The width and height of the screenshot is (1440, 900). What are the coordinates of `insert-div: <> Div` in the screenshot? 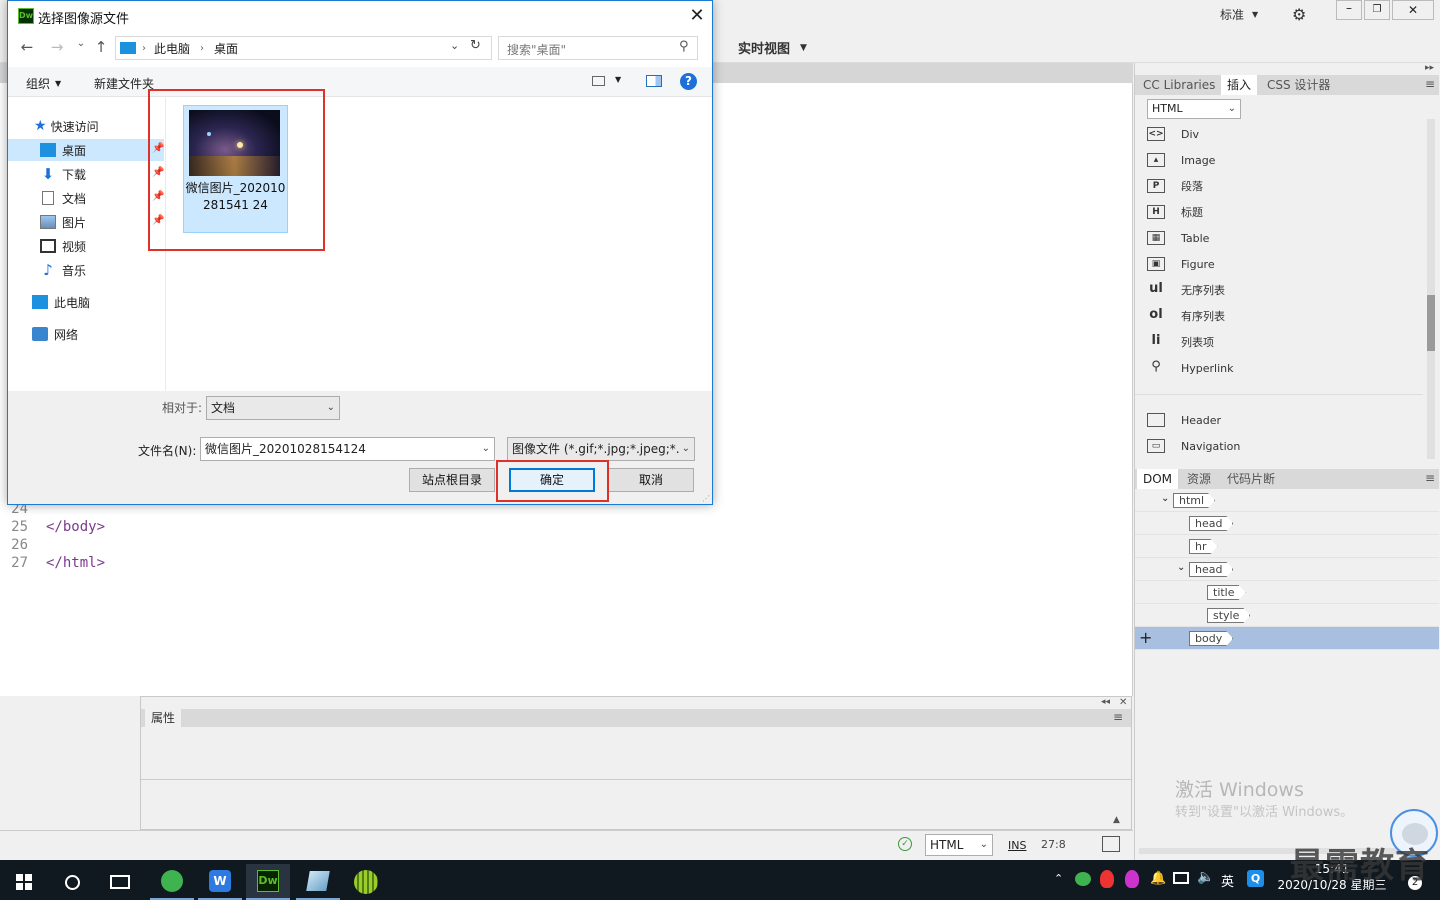 It's located at (1173, 134).